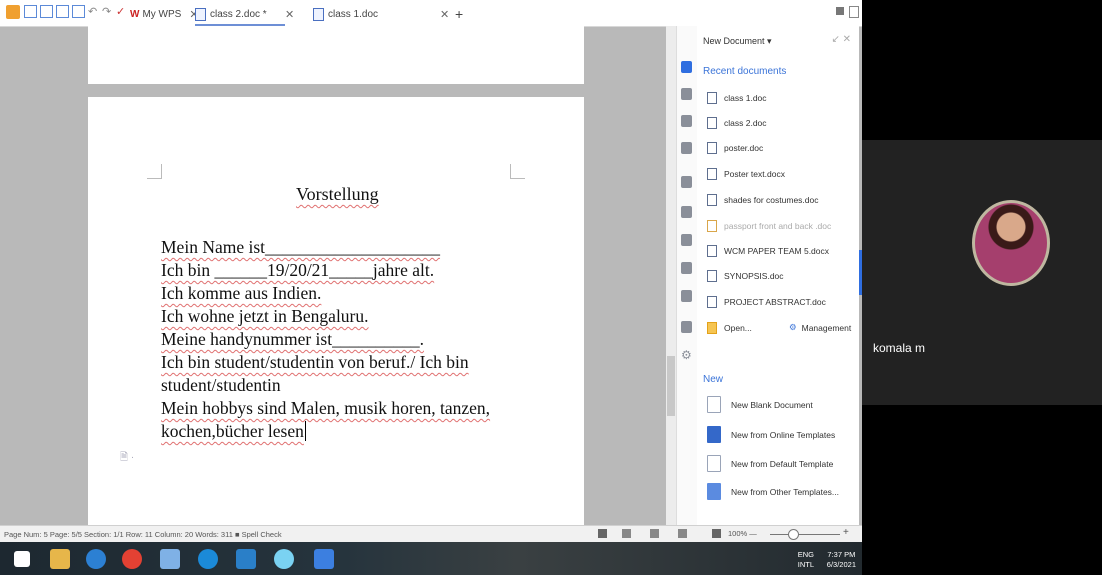  I want to click on wps-writer-icon, so click(324, 559).